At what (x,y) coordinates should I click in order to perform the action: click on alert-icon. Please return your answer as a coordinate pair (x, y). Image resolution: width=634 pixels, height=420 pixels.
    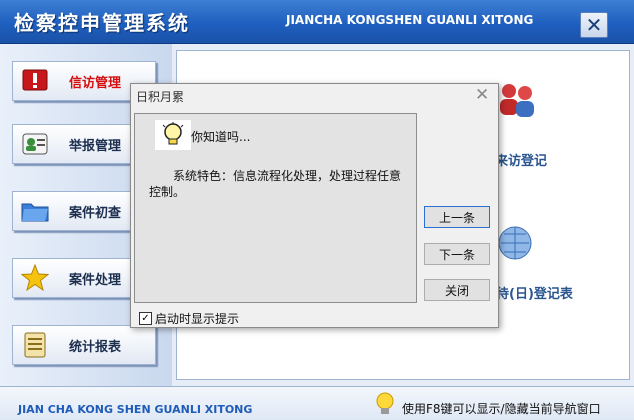
    Looking at the image, I should click on (35, 81).